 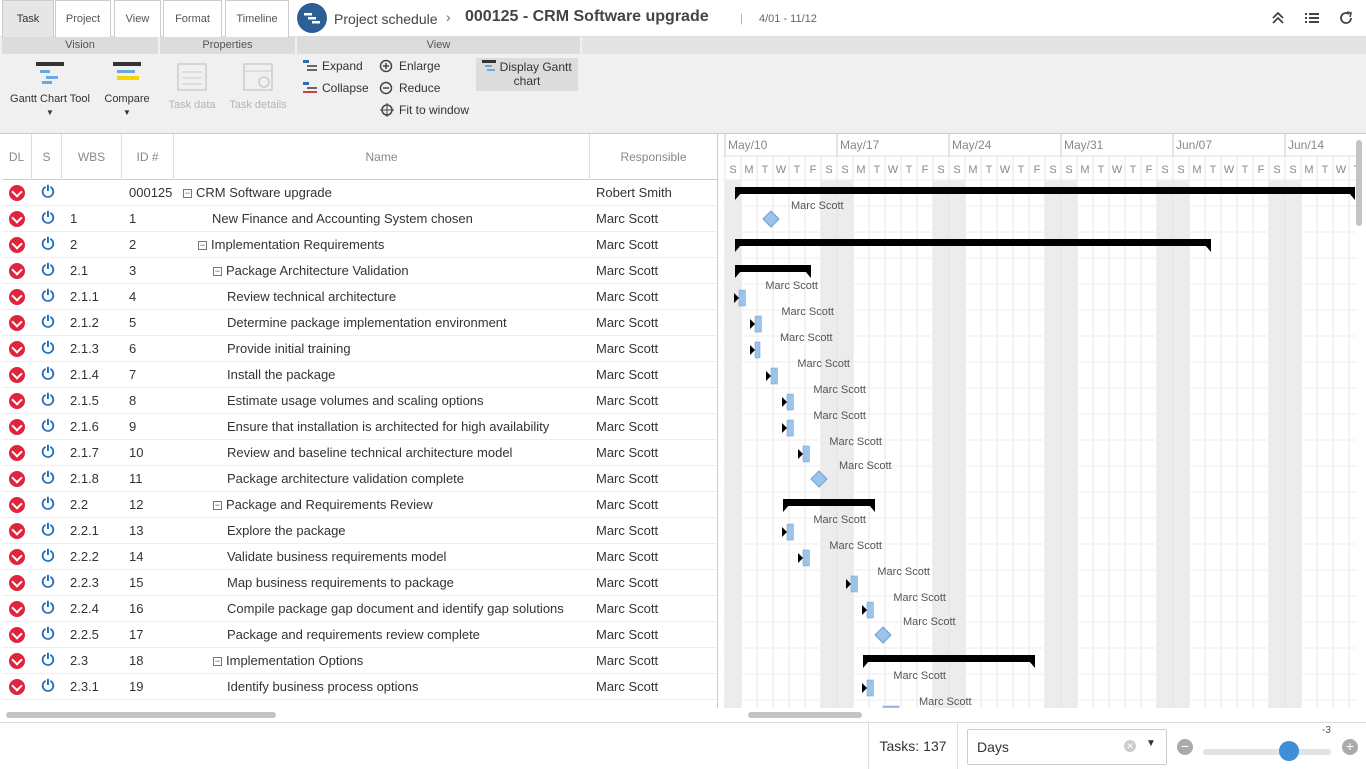 I want to click on zoom-slider-thumb, so click(x=1288, y=751).